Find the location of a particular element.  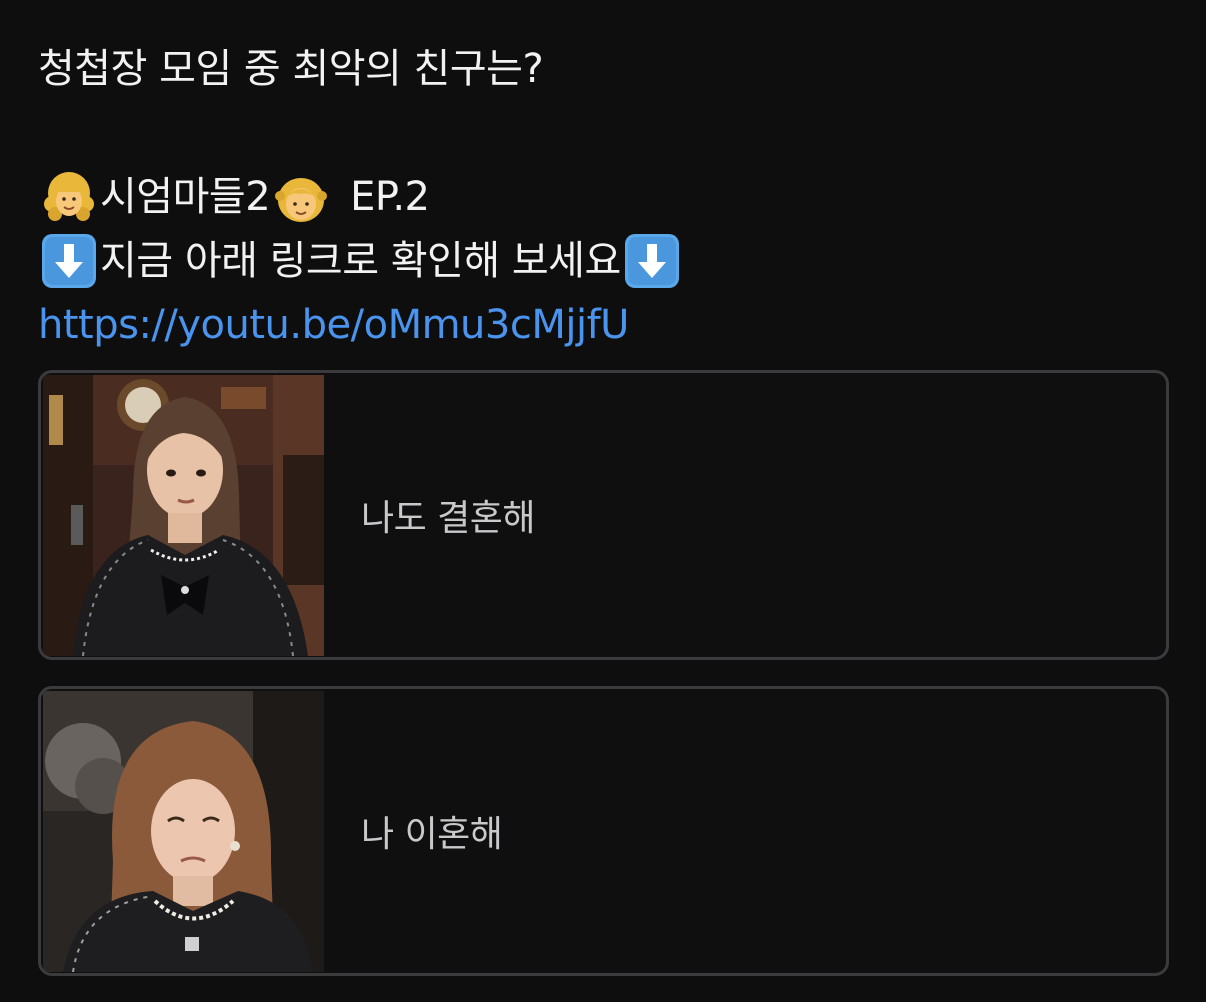

girl-emoji is located at coordinates (301, 197).